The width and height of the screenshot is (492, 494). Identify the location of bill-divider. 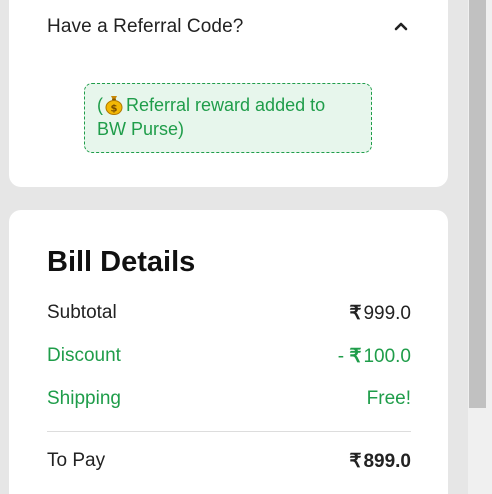
(229, 431).